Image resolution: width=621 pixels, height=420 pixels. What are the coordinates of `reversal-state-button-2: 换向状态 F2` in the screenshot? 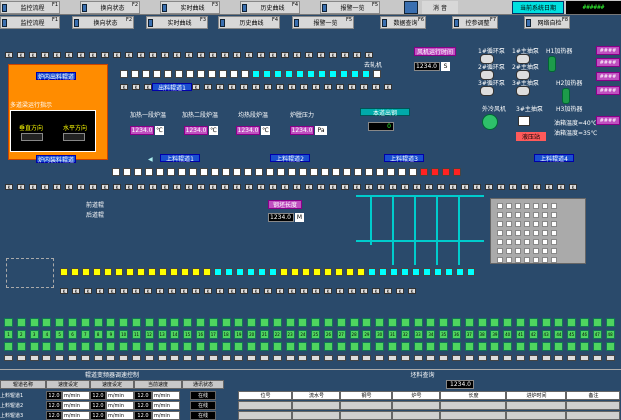 It's located at (103, 22).